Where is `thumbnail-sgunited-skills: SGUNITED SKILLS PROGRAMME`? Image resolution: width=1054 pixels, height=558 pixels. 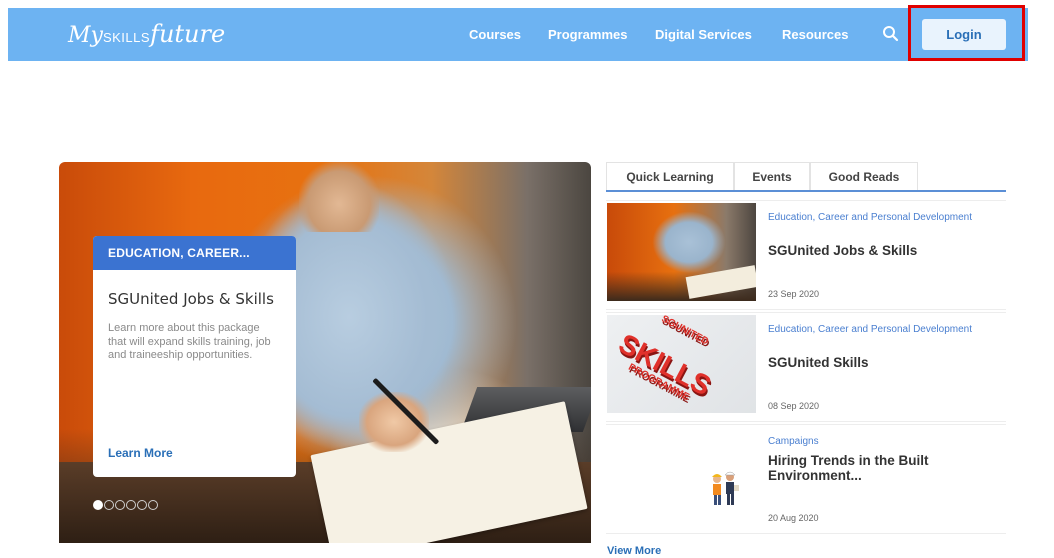 thumbnail-sgunited-skills: SGUNITED SKILLS PROGRAMME is located at coordinates (681, 364).